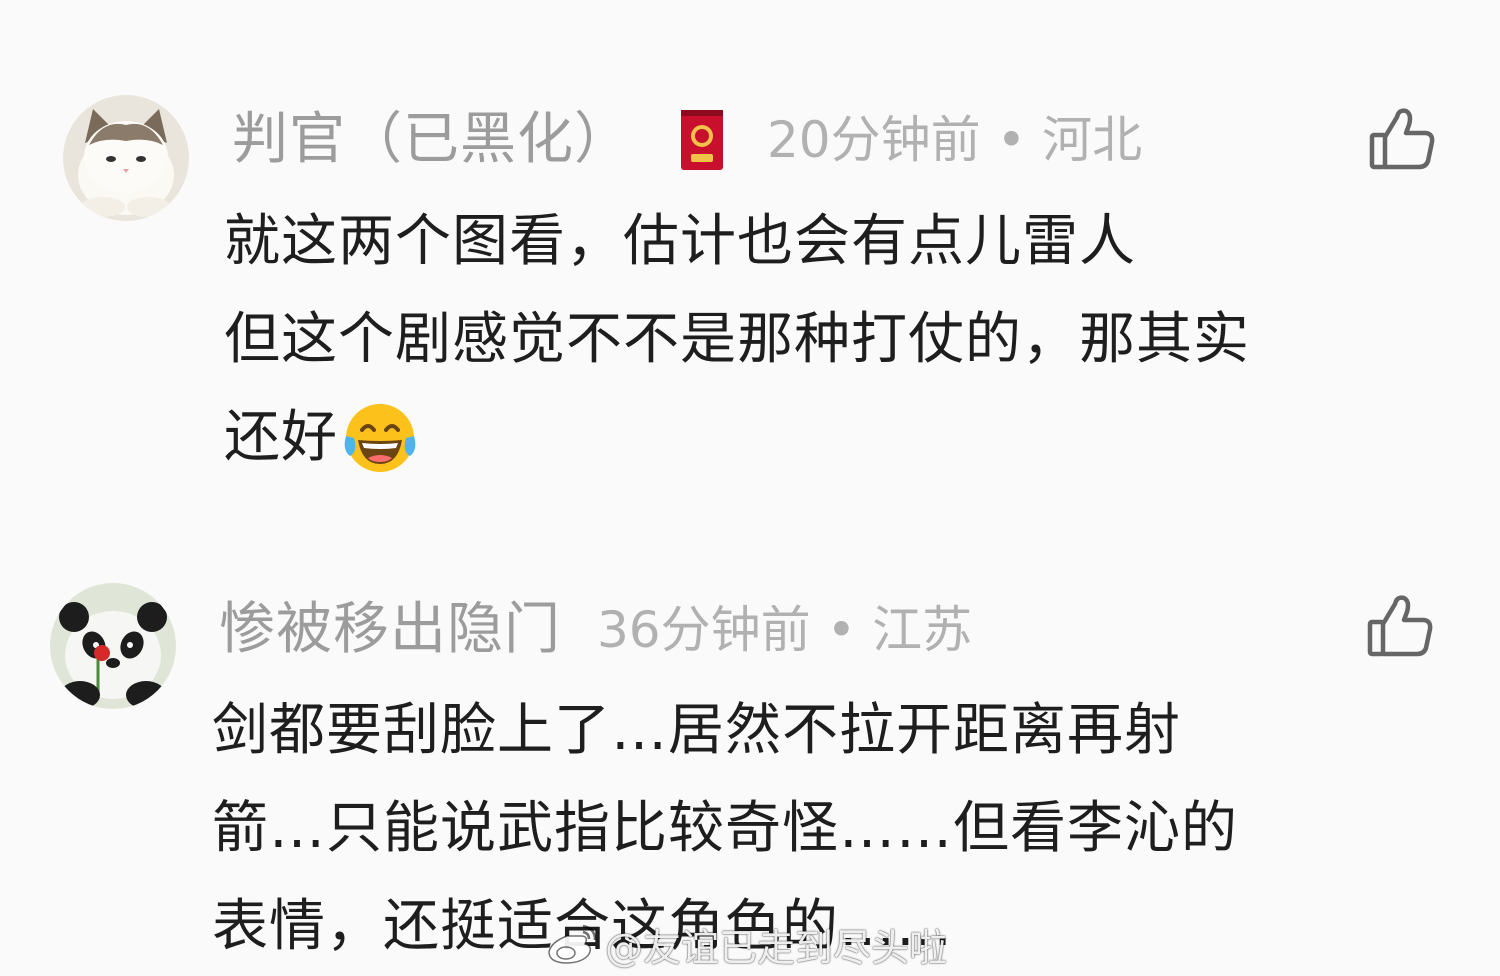  What do you see at coordinates (431, 140) in the screenshot?
I see `username: 判官（已黑化）` at bounding box center [431, 140].